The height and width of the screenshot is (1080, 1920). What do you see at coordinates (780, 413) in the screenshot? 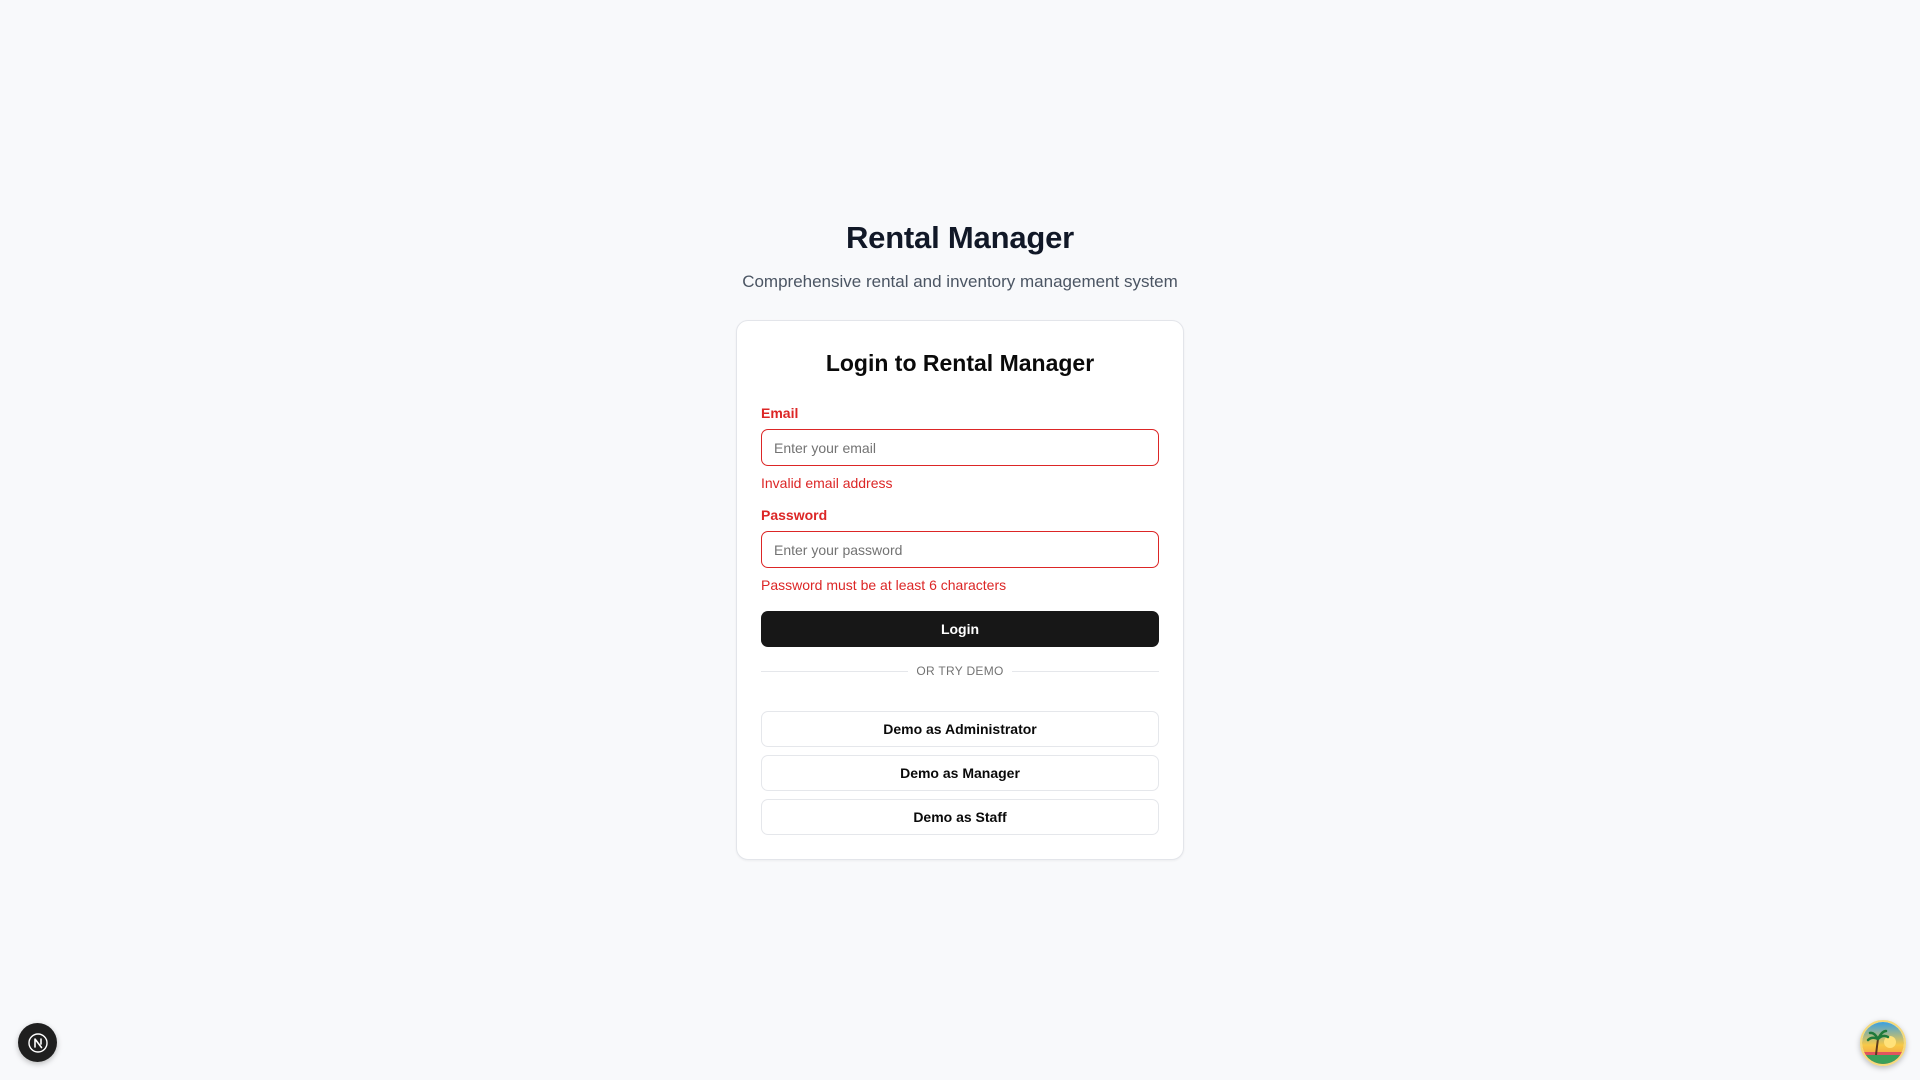
I see `email-label: Email` at bounding box center [780, 413].